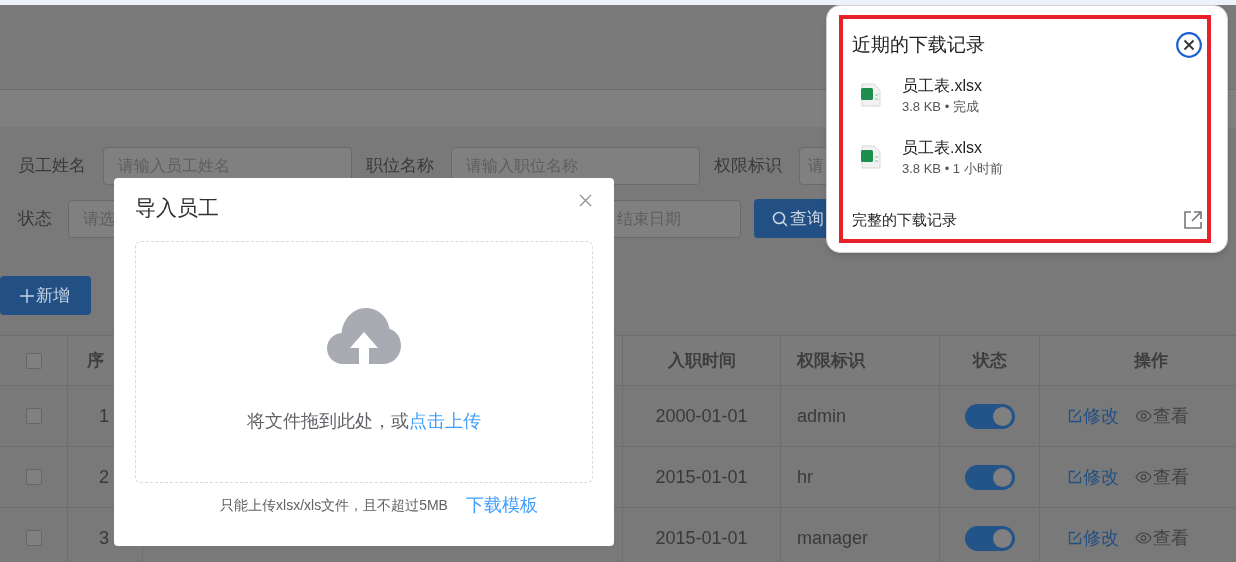 The image size is (1236, 562). I want to click on add-button: 新增, so click(45, 295).